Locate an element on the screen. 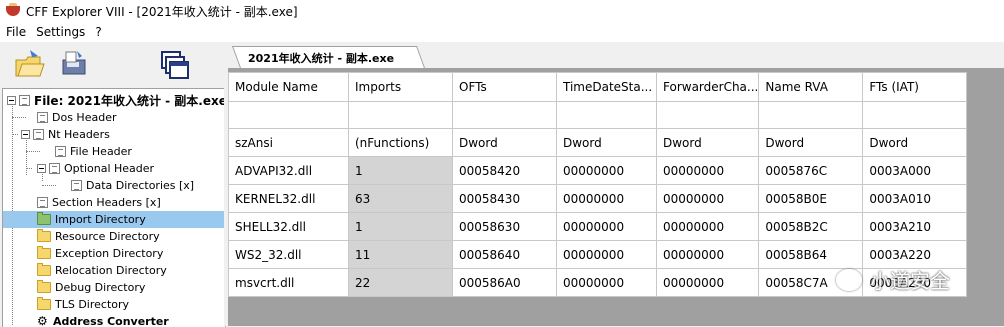 This screenshot has height=327, width=1004. tree-root-file: File: 2021年收入统计 - 副本.exe is located at coordinates (116, 100).